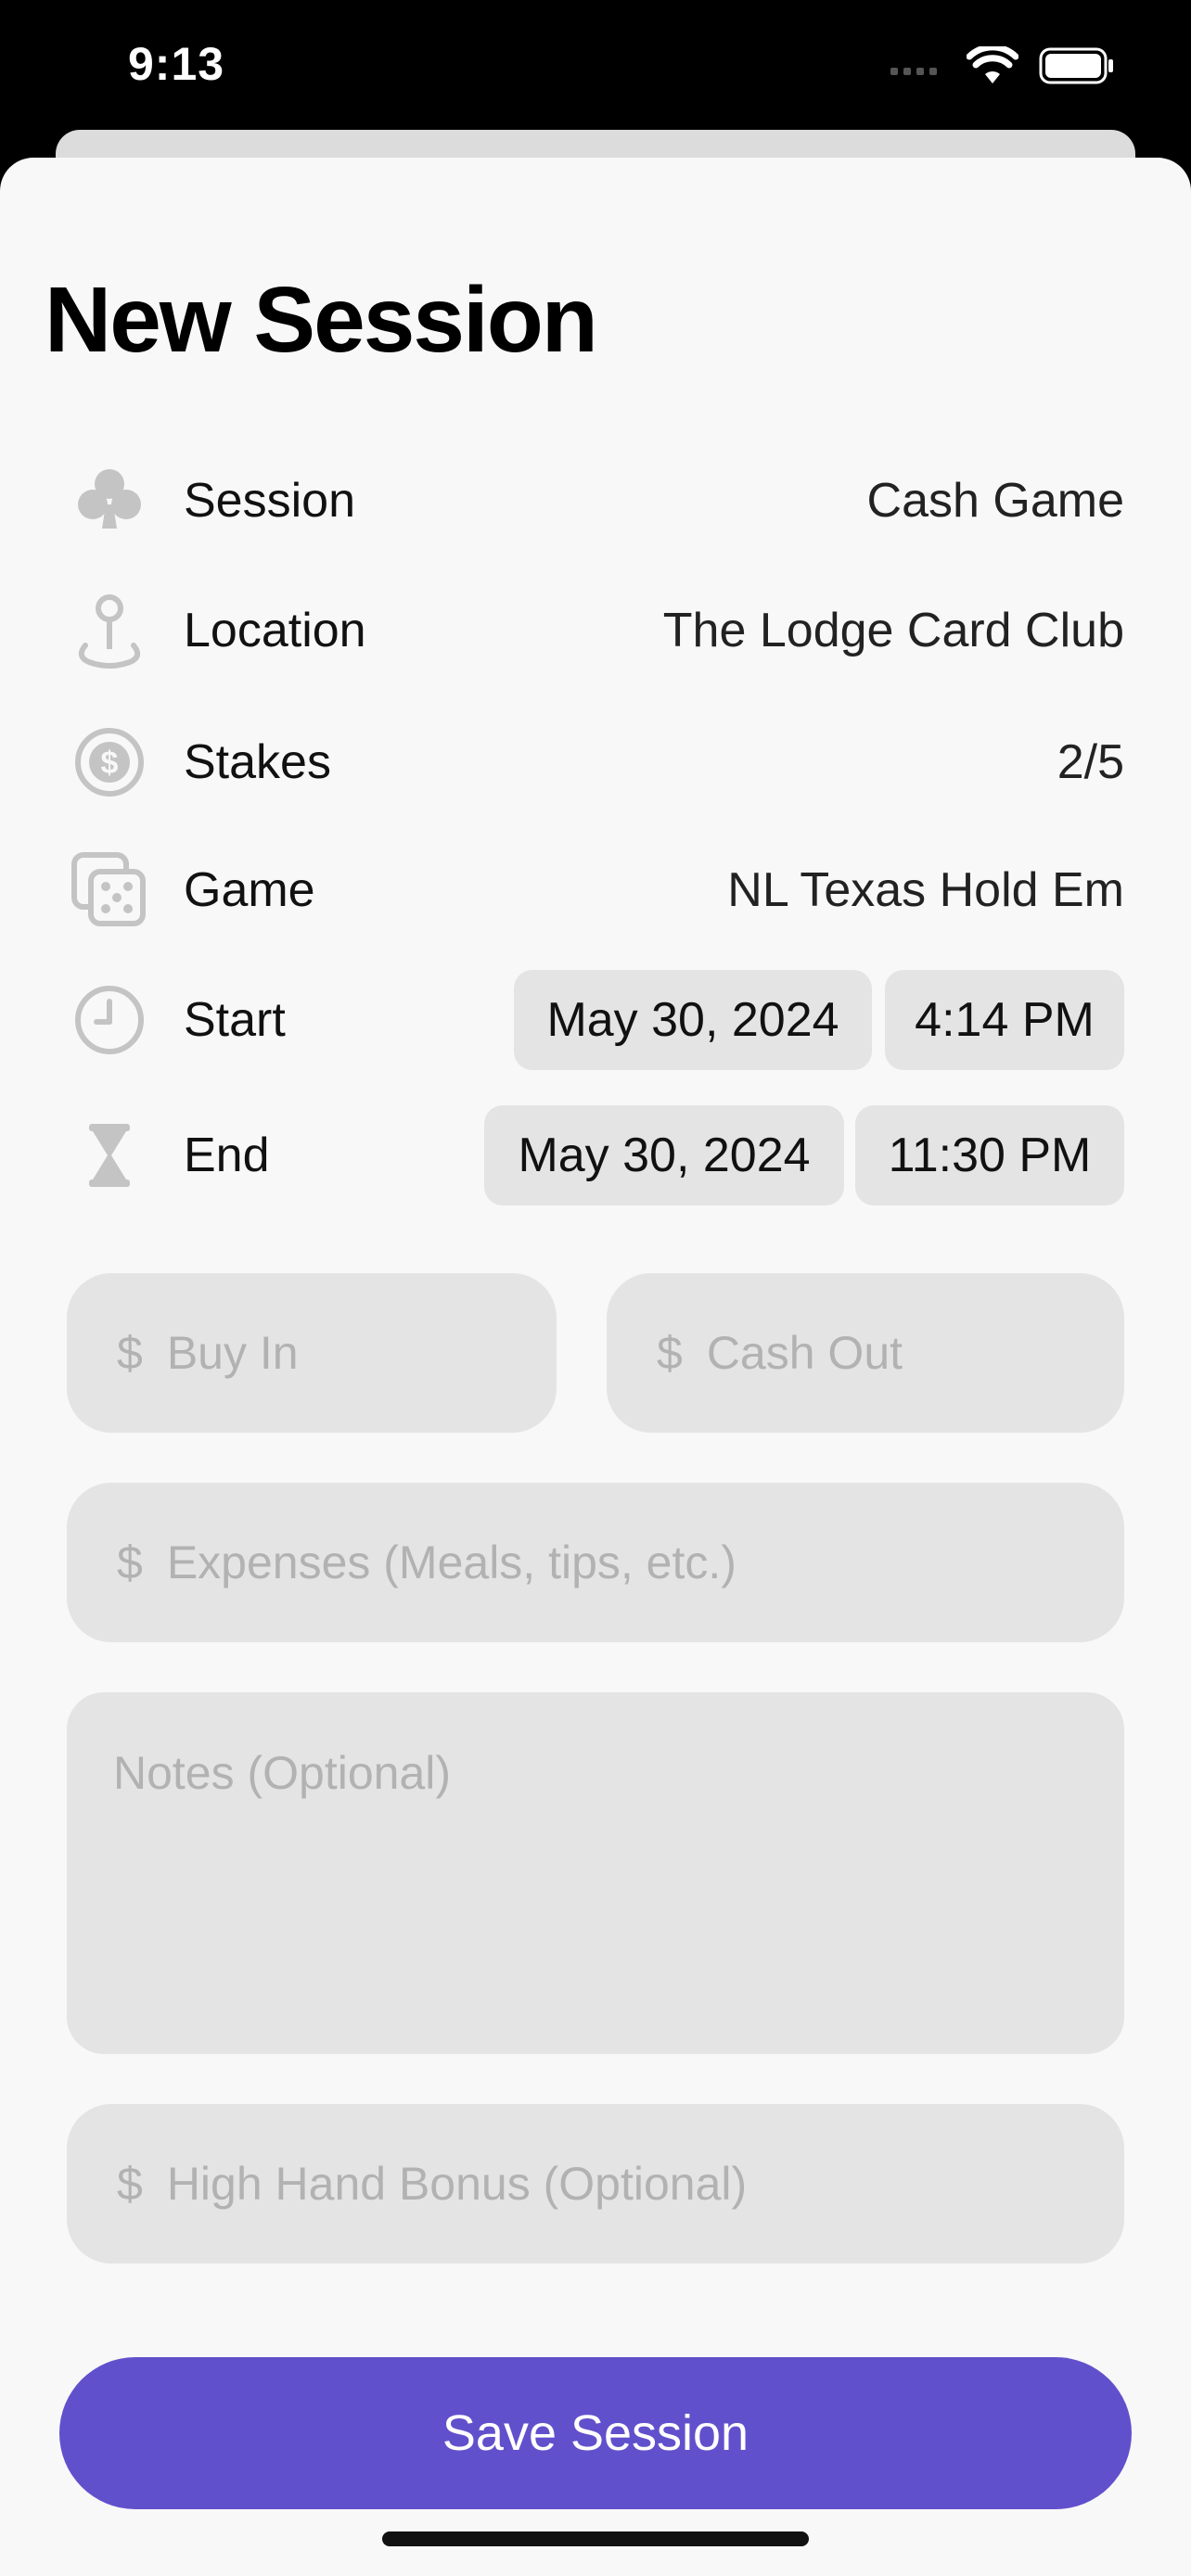  What do you see at coordinates (1090, 762) in the screenshot?
I see `stakes-value: 2/5` at bounding box center [1090, 762].